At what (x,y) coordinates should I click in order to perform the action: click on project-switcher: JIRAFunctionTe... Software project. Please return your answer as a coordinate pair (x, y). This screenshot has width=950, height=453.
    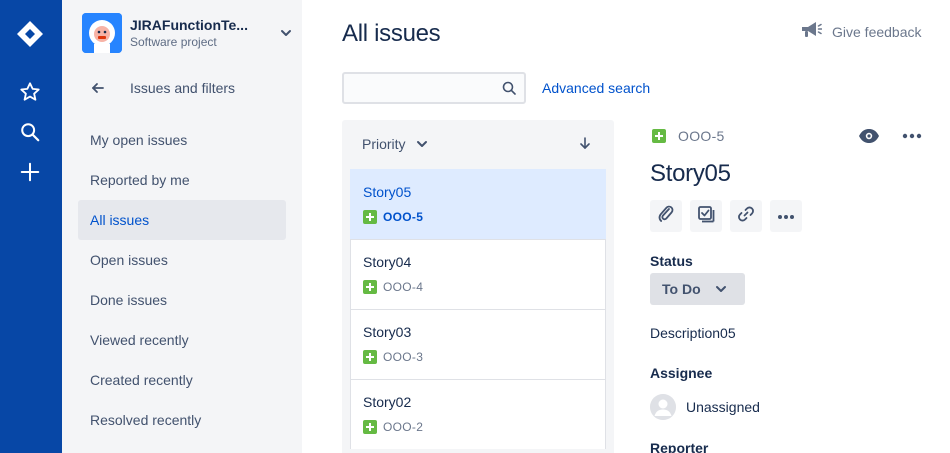
    Looking at the image, I should click on (188, 33).